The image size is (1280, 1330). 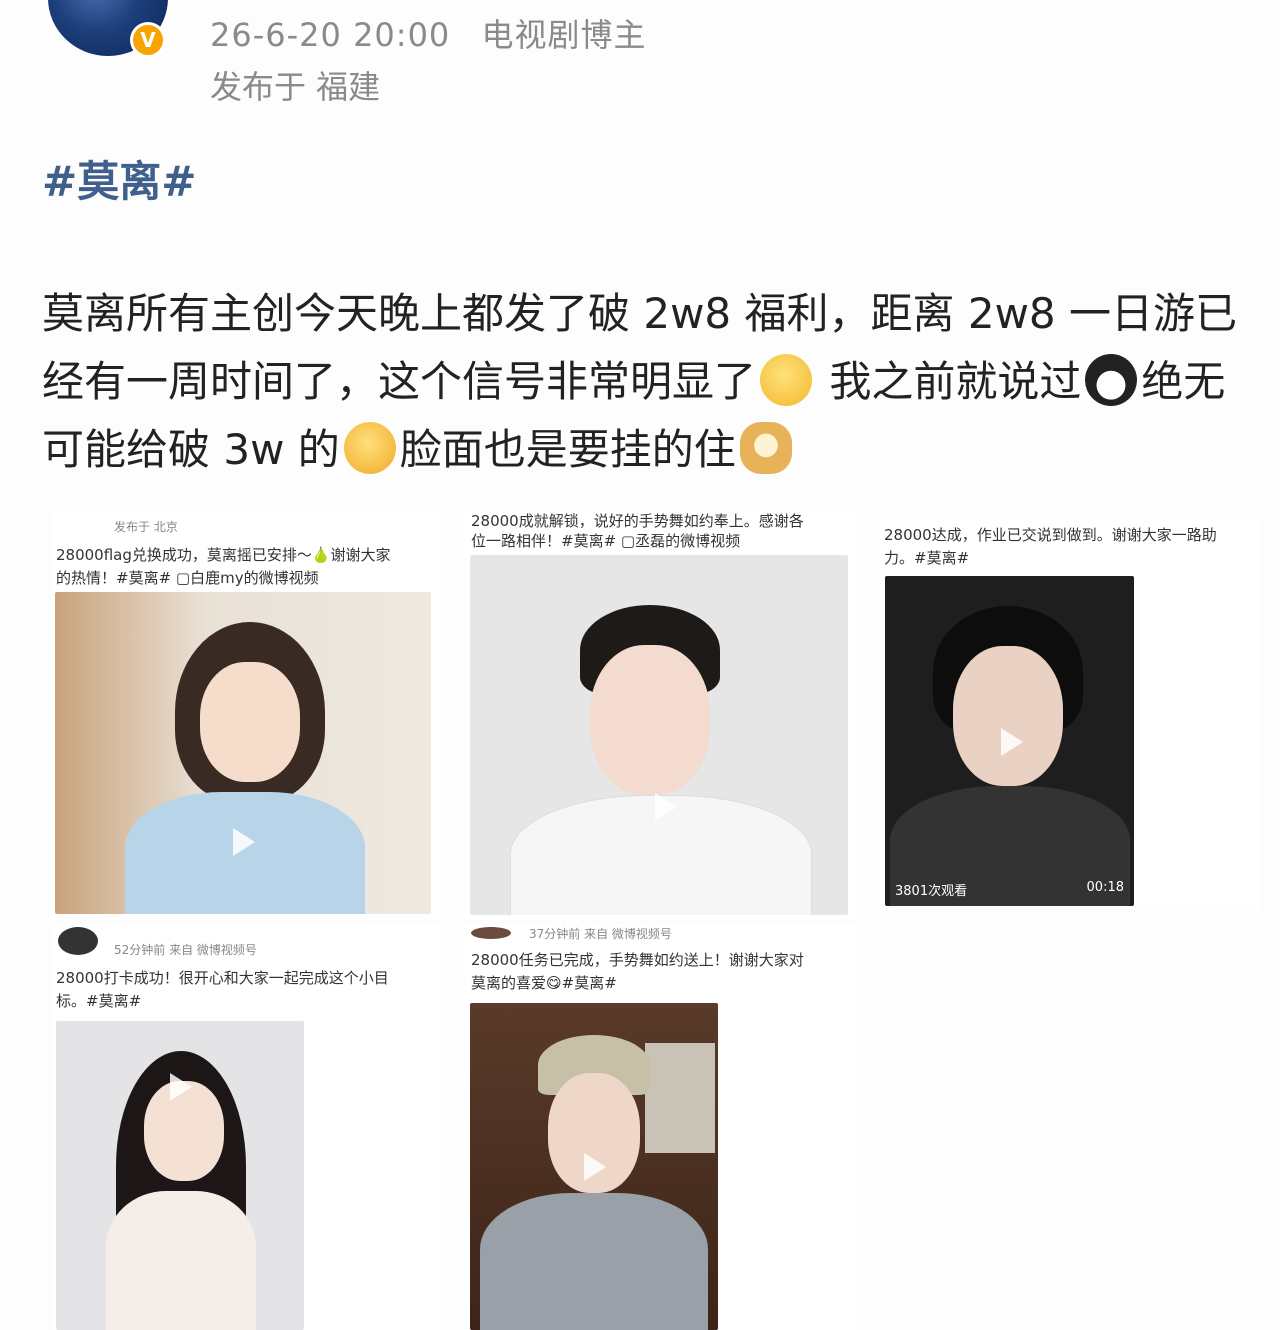 What do you see at coordinates (146, 527) in the screenshot?
I see `card-meta: 发布于 北京` at bounding box center [146, 527].